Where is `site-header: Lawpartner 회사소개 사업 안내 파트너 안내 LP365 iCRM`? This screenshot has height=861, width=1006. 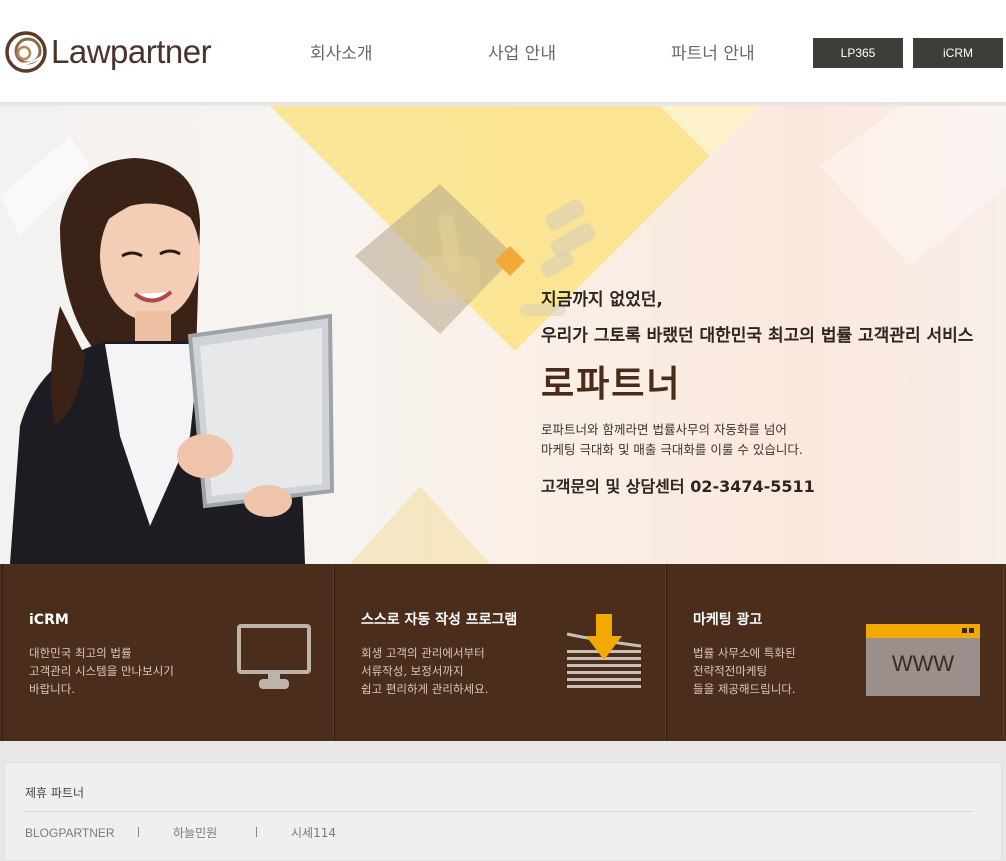 site-header: Lawpartner 회사소개 사업 안내 파트너 안내 LP365 iCRM is located at coordinates (503, 52).